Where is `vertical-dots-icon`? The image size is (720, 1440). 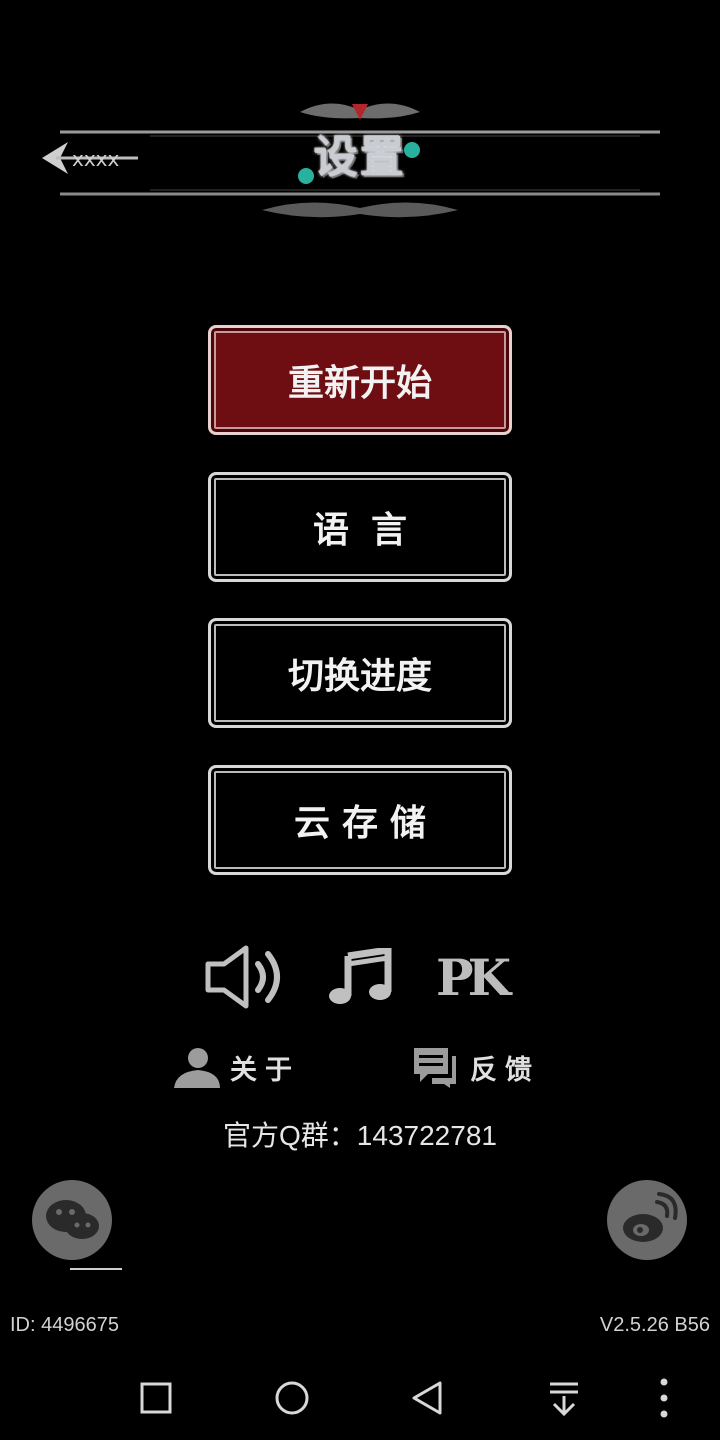 vertical-dots-icon is located at coordinates (664, 1398).